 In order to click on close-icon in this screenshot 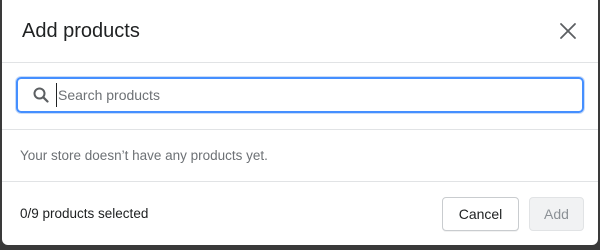, I will do `click(568, 31)`.